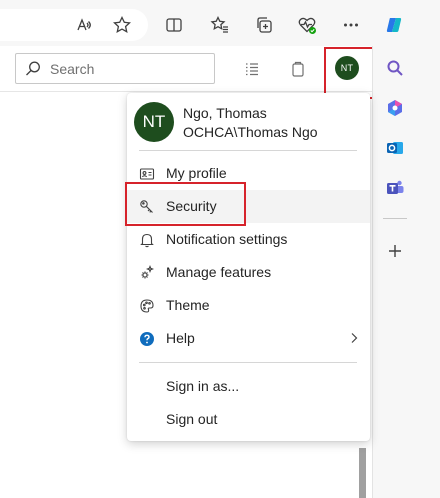 Image resolution: width=440 pixels, height=498 pixels. I want to click on teams-icon, so click(395, 188).